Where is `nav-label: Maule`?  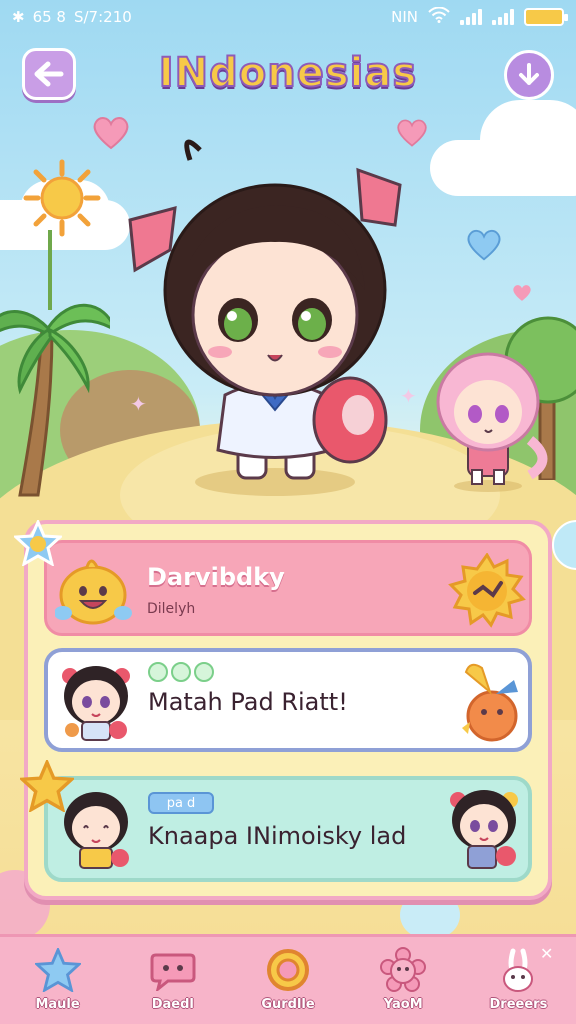 nav-label: Maule is located at coordinates (57, 1004).